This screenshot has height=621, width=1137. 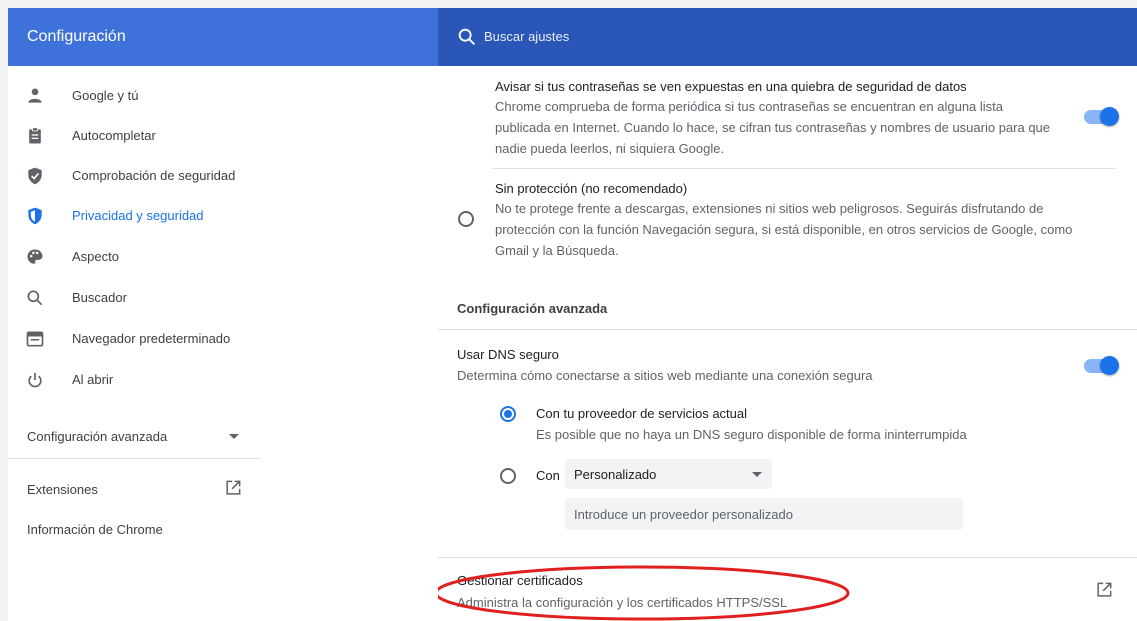 What do you see at coordinates (615, 474) in the screenshot?
I see `dns-provider-select-value: Personalizado` at bounding box center [615, 474].